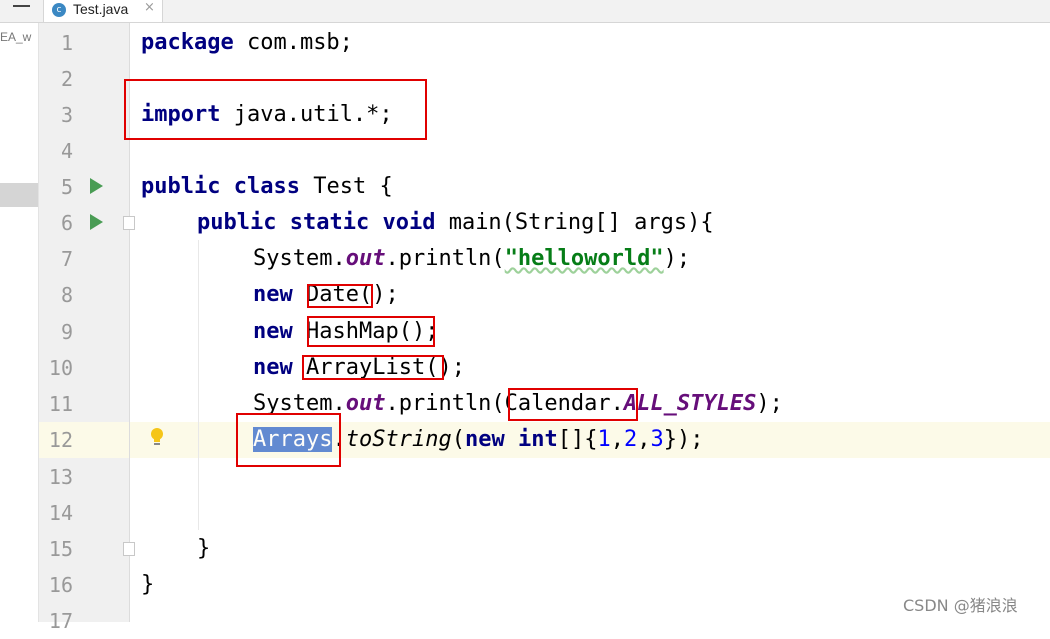 Image resolution: width=1050 pixels, height=639 pixels. What do you see at coordinates (66, 115) in the screenshot?
I see `line-number: 3` at bounding box center [66, 115].